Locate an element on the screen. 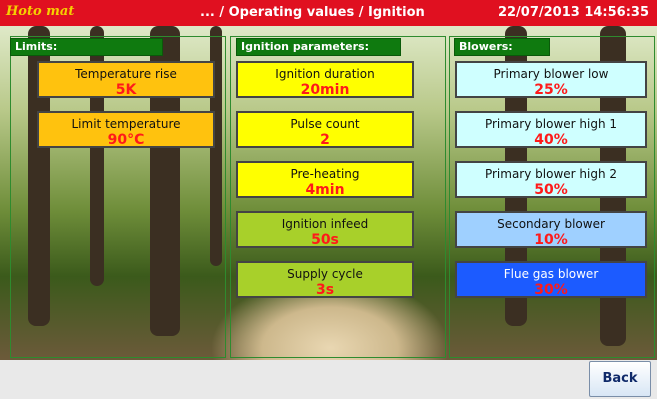 The height and width of the screenshot is (399, 657). tile-label: Pulse count is located at coordinates (325, 124).